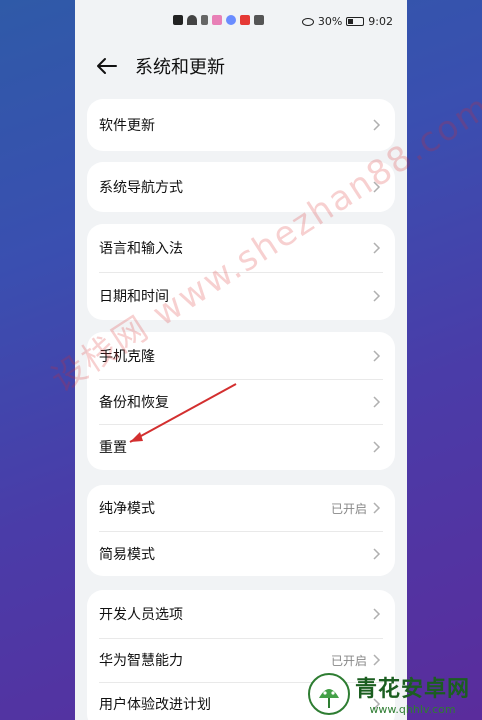 The width and height of the screenshot is (482, 720). I want to click on brand-url: www.qhhlv.com, so click(412, 709).